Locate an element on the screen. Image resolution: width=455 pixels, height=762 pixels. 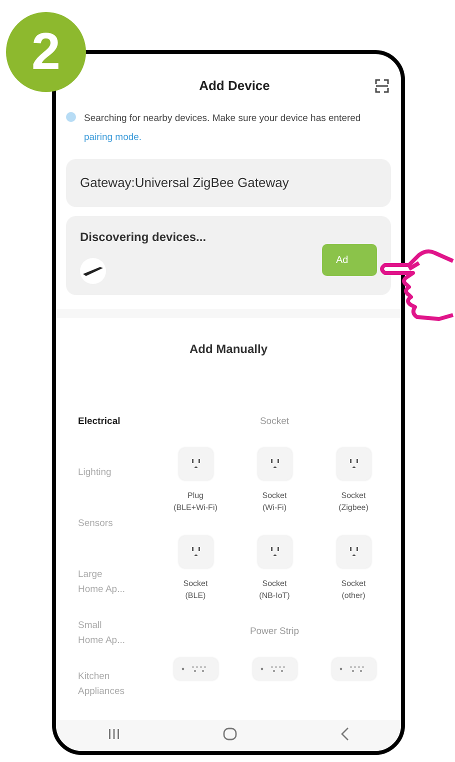
device-label: Socket (BLE) is located at coordinates (195, 590).